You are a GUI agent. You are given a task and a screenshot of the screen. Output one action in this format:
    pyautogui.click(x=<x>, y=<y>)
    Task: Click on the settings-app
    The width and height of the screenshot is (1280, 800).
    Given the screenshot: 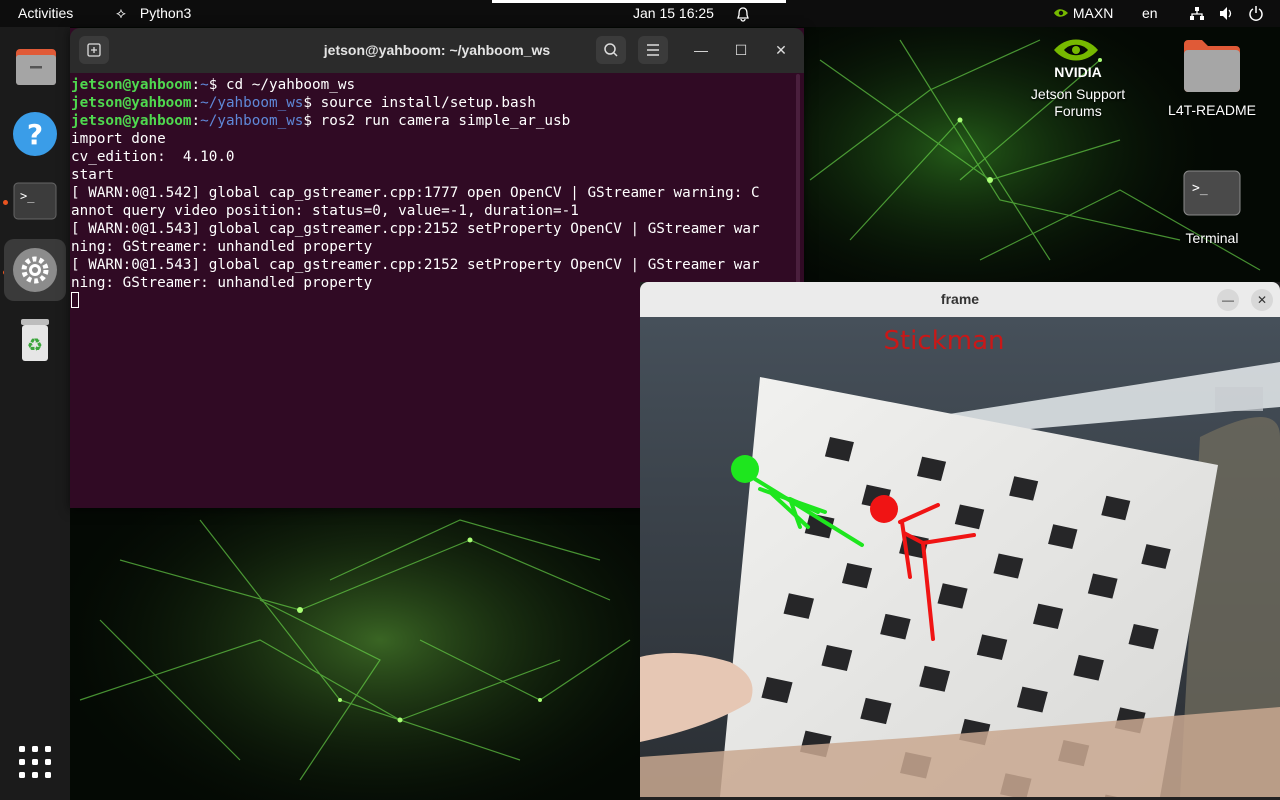 What is the action you would take?
    pyautogui.click(x=35, y=270)
    